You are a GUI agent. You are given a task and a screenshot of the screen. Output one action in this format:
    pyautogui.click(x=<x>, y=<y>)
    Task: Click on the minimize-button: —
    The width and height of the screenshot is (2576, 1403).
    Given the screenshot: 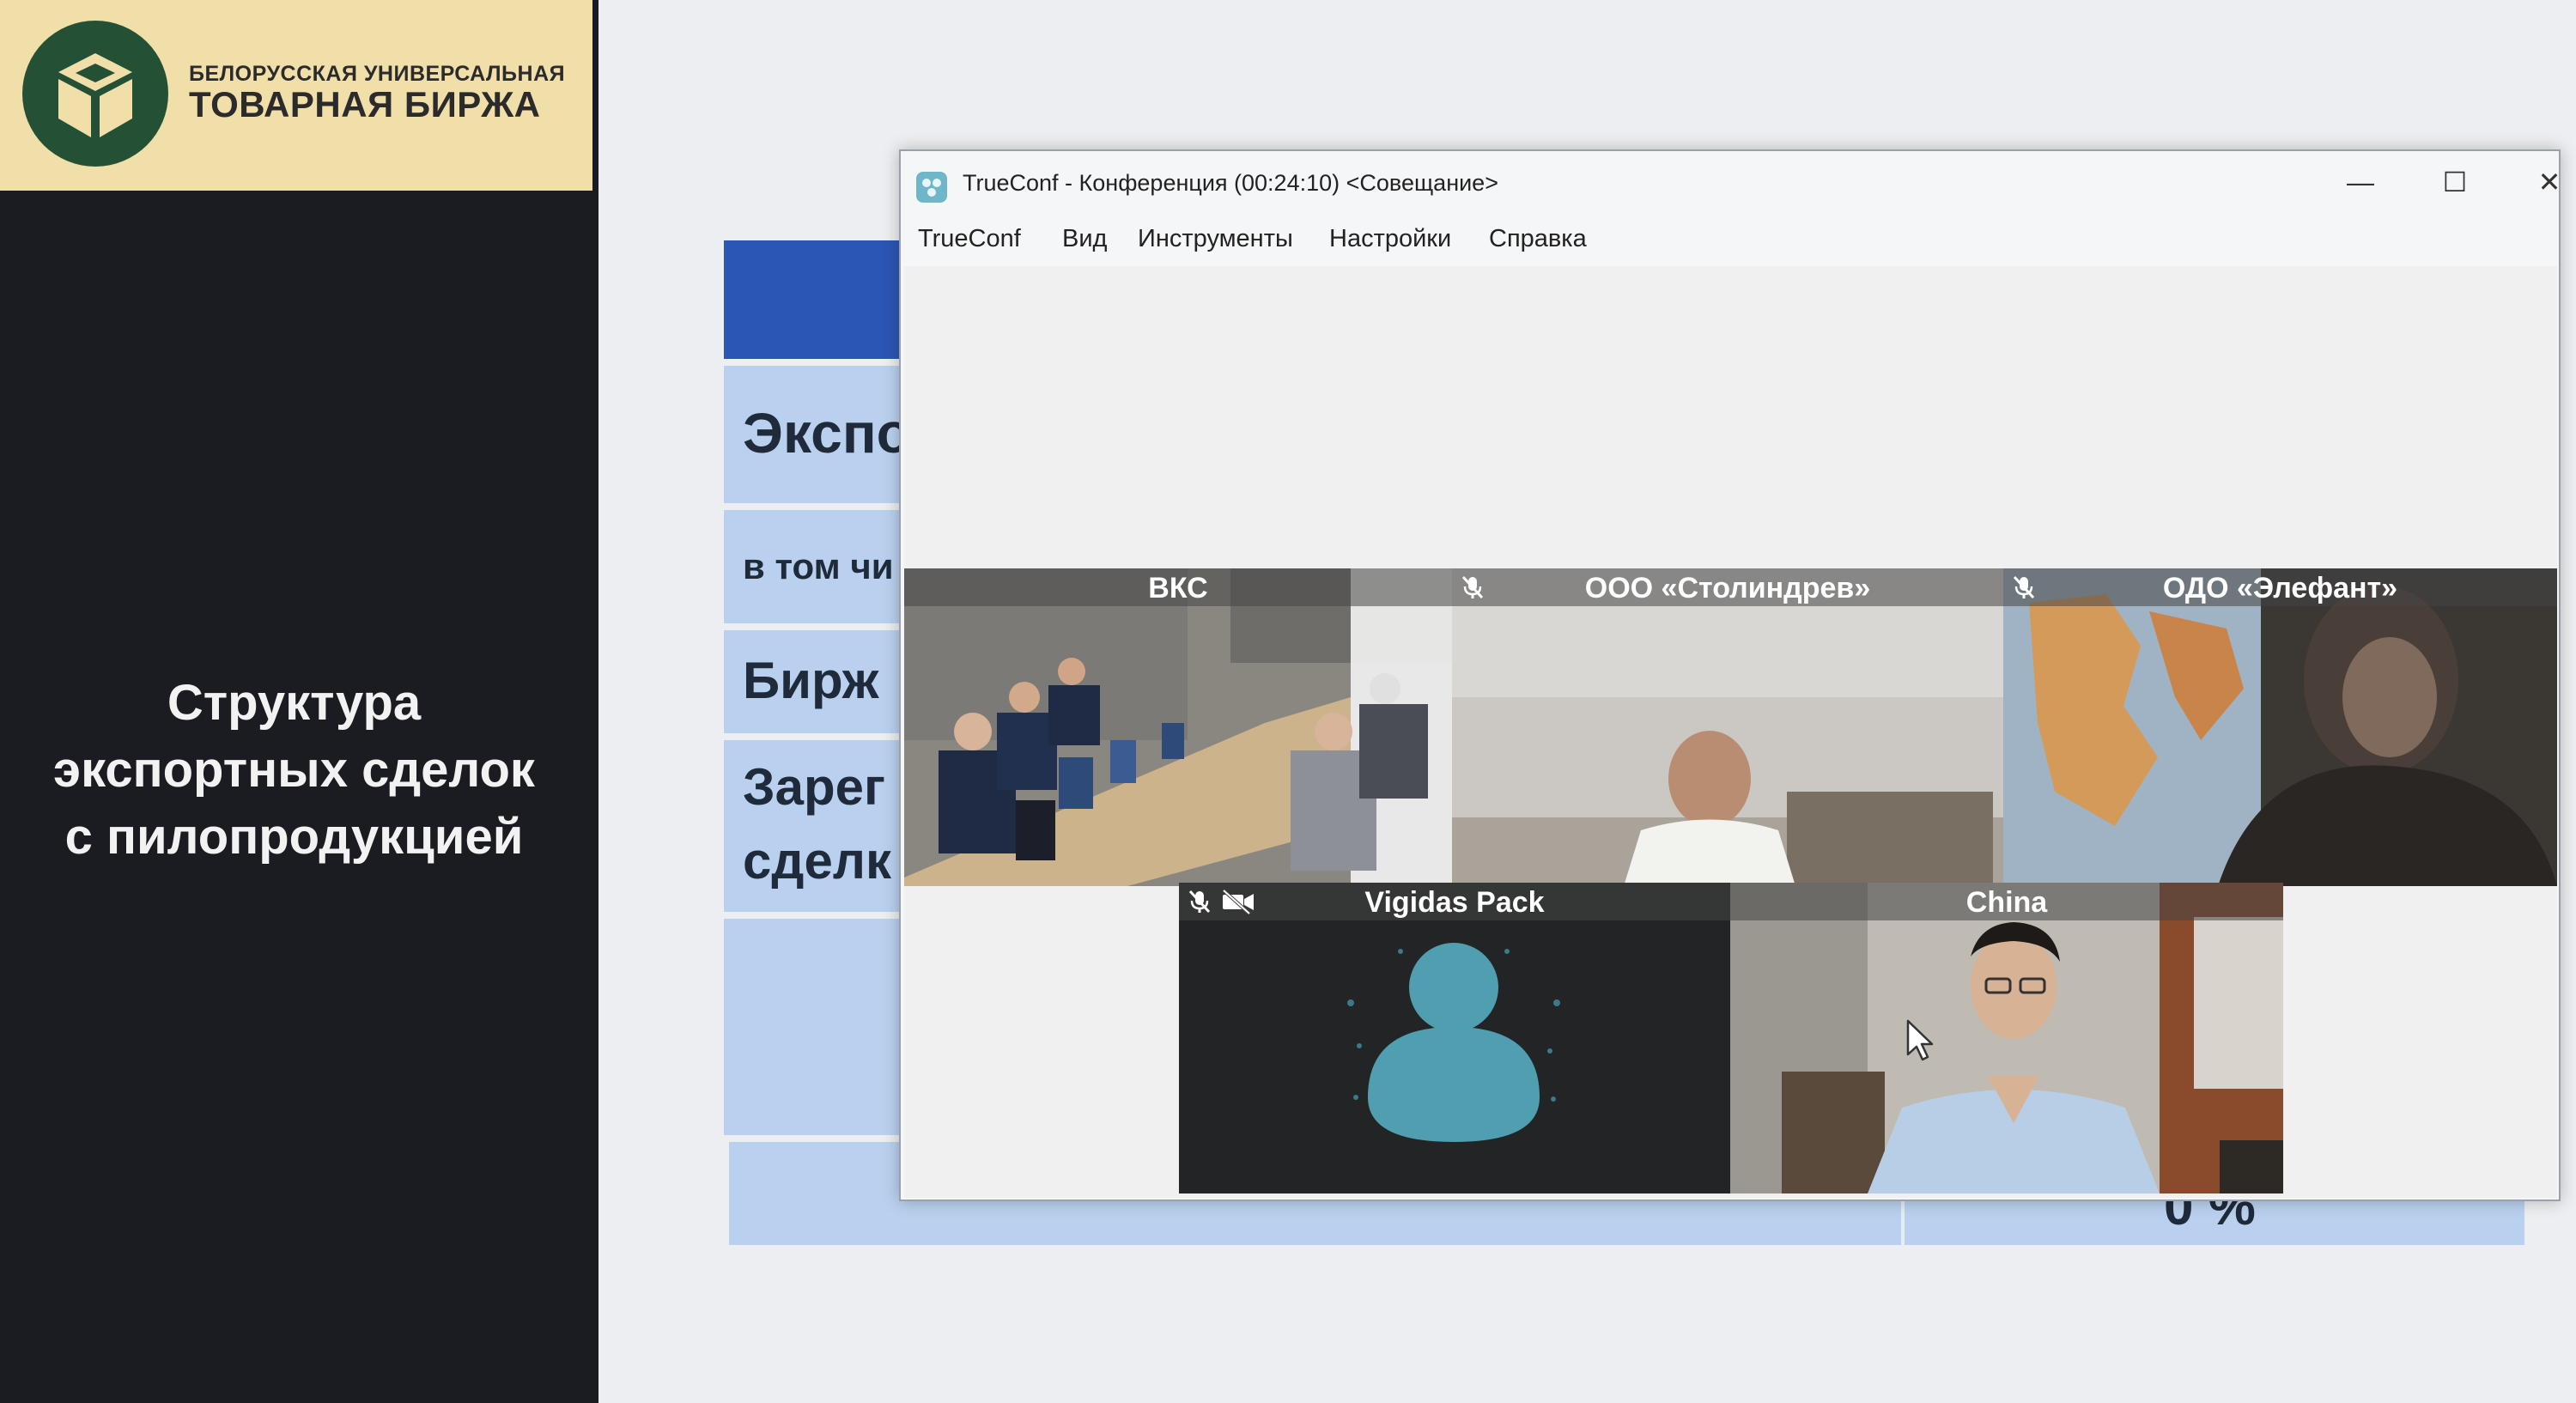 What is the action you would take?
    pyautogui.click(x=2361, y=182)
    